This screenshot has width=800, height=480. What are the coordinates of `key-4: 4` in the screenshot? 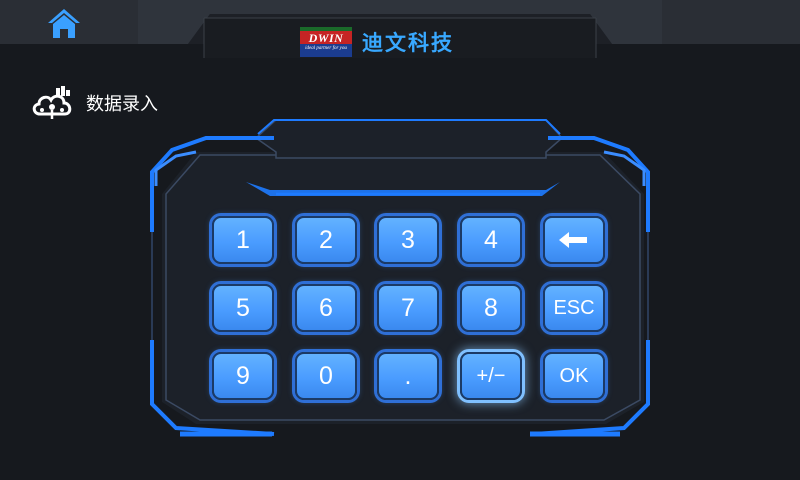 It's located at (491, 240).